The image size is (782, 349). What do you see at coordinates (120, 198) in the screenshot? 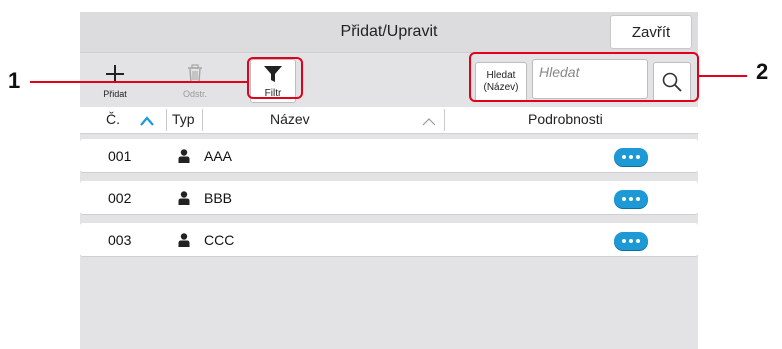
I see `row-number: 002` at bounding box center [120, 198].